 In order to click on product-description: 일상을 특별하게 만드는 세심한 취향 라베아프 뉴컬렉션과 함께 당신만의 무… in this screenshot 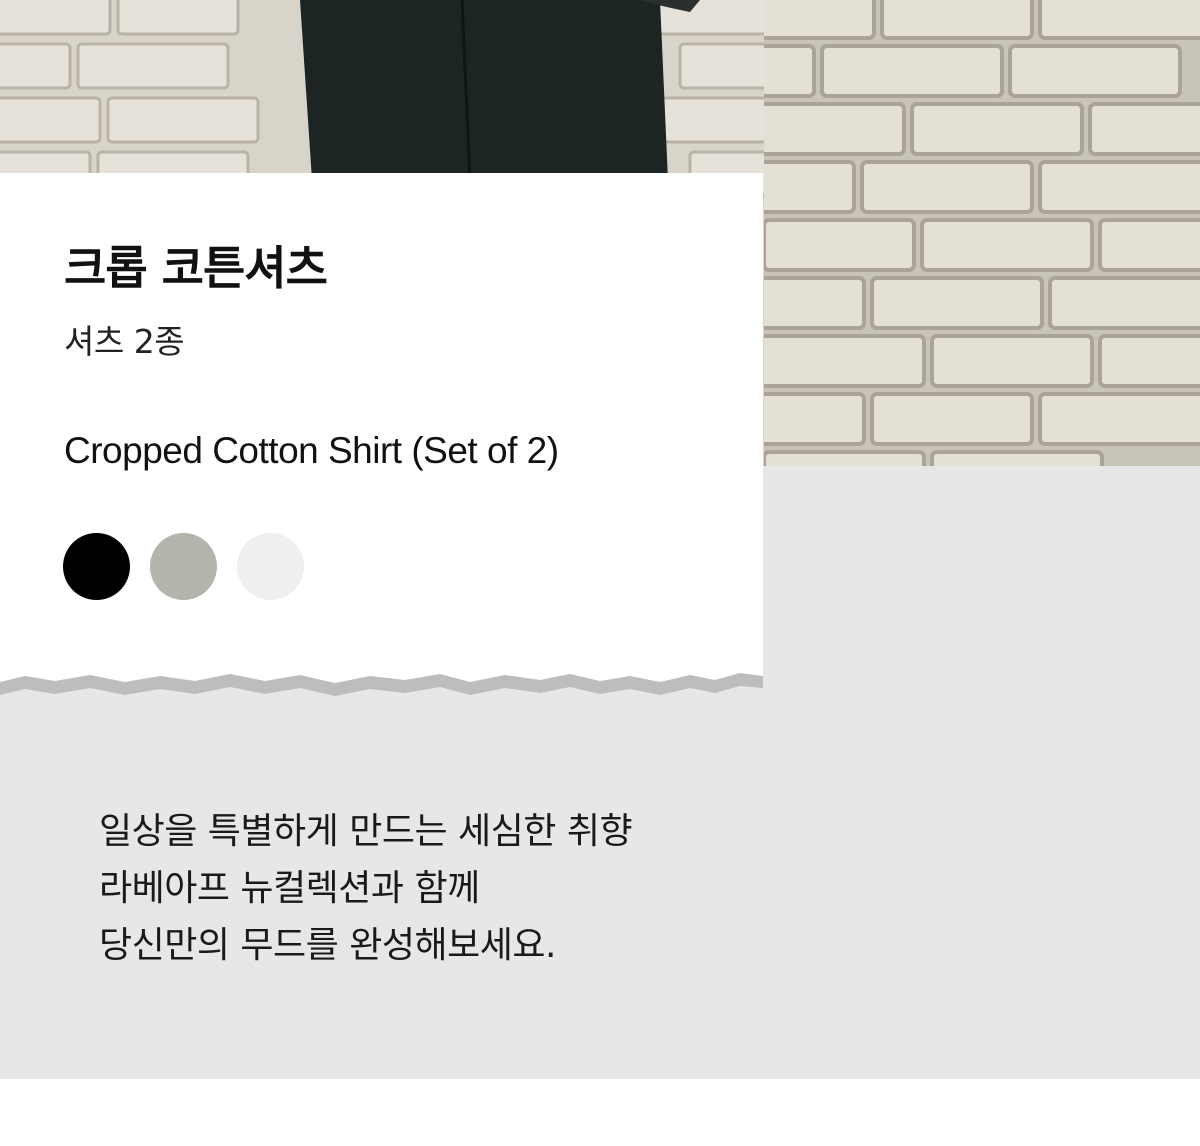, I will do `click(449, 895)`.